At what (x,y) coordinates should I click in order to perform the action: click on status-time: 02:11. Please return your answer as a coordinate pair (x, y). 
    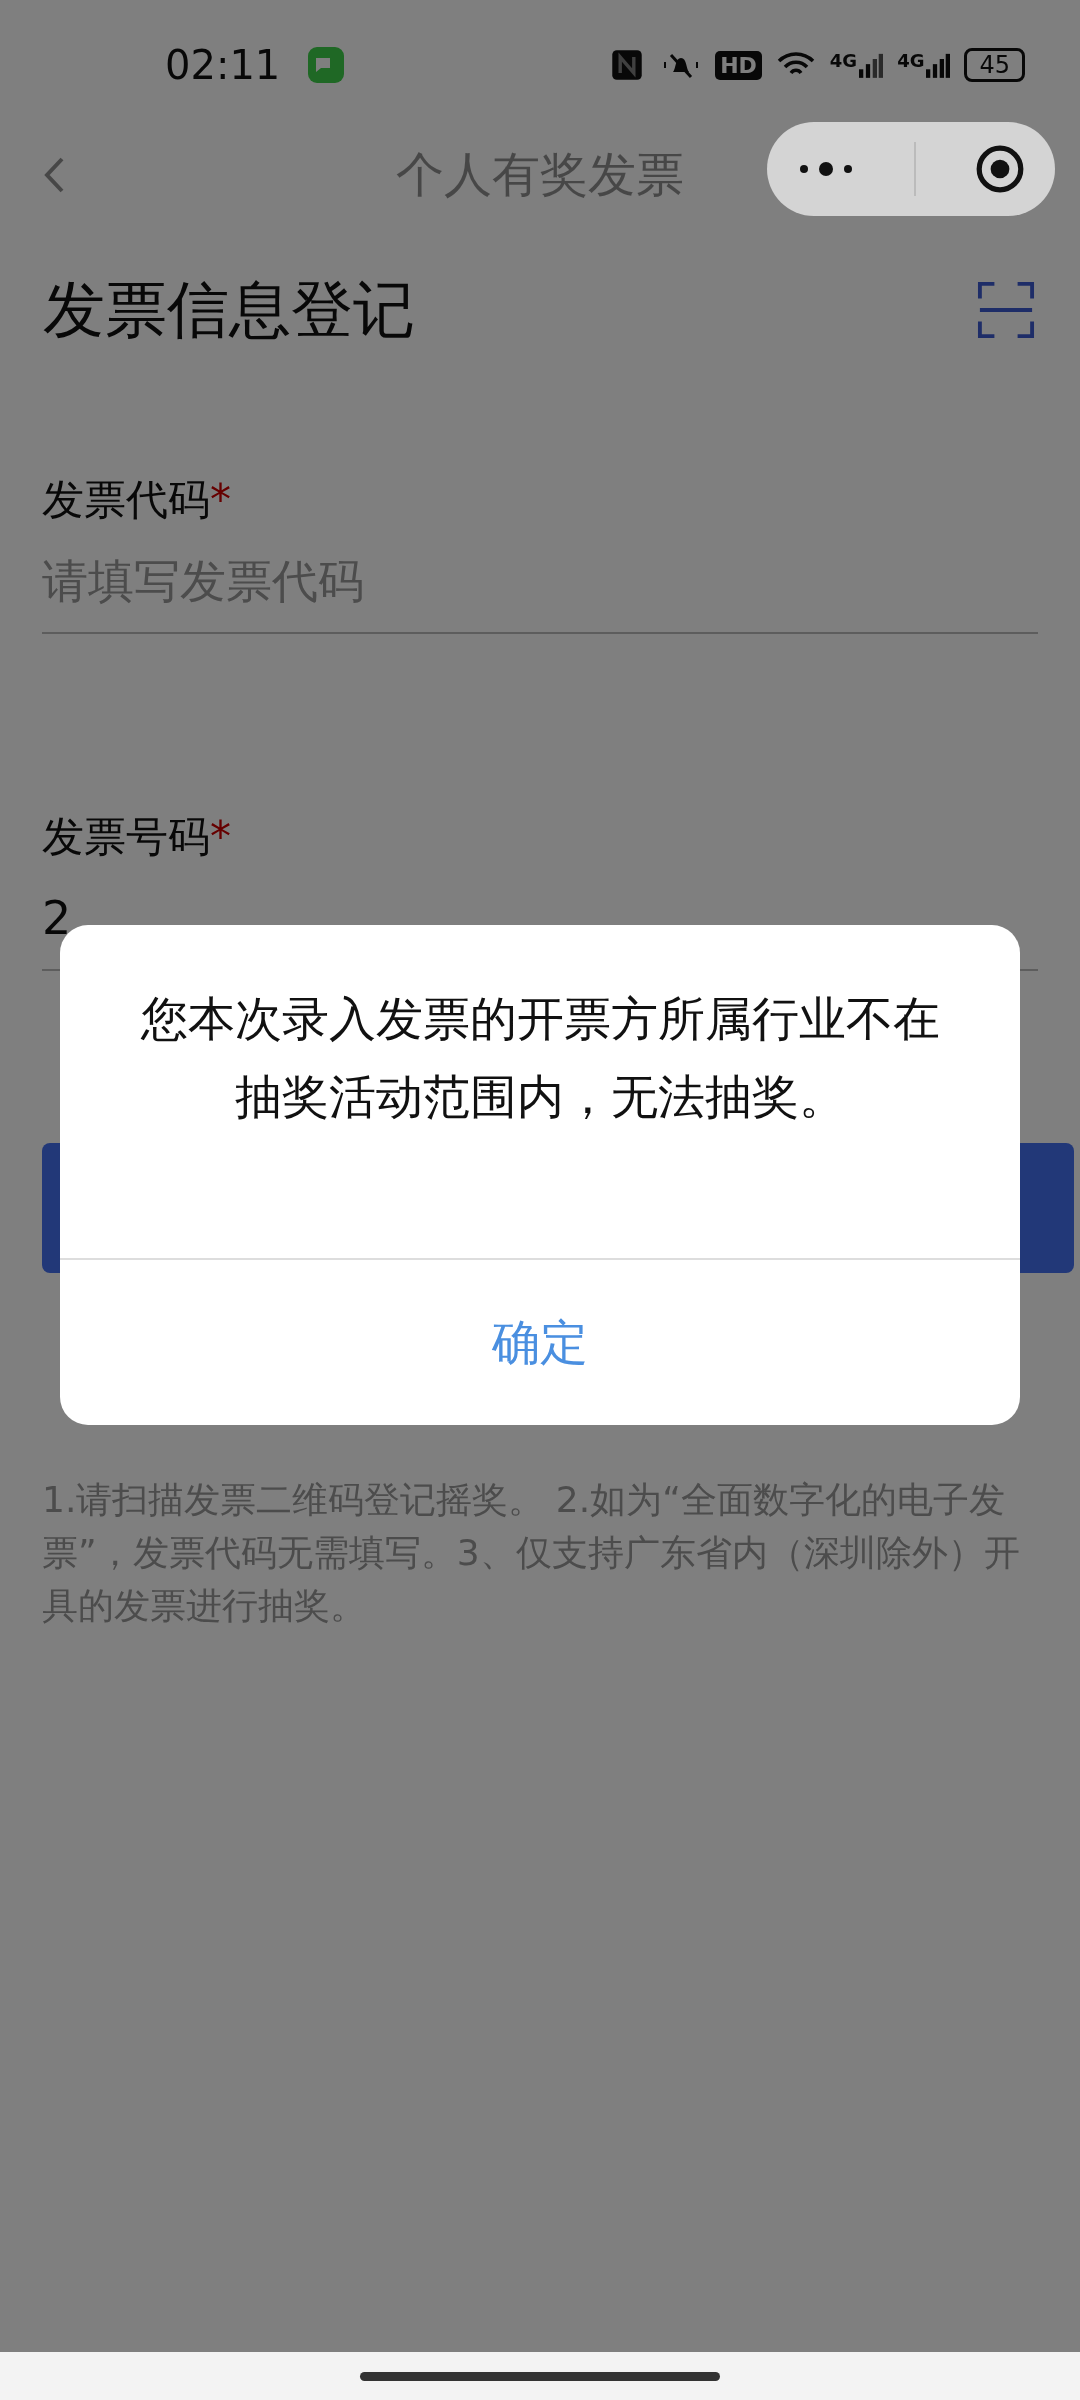
    Looking at the image, I should click on (223, 65).